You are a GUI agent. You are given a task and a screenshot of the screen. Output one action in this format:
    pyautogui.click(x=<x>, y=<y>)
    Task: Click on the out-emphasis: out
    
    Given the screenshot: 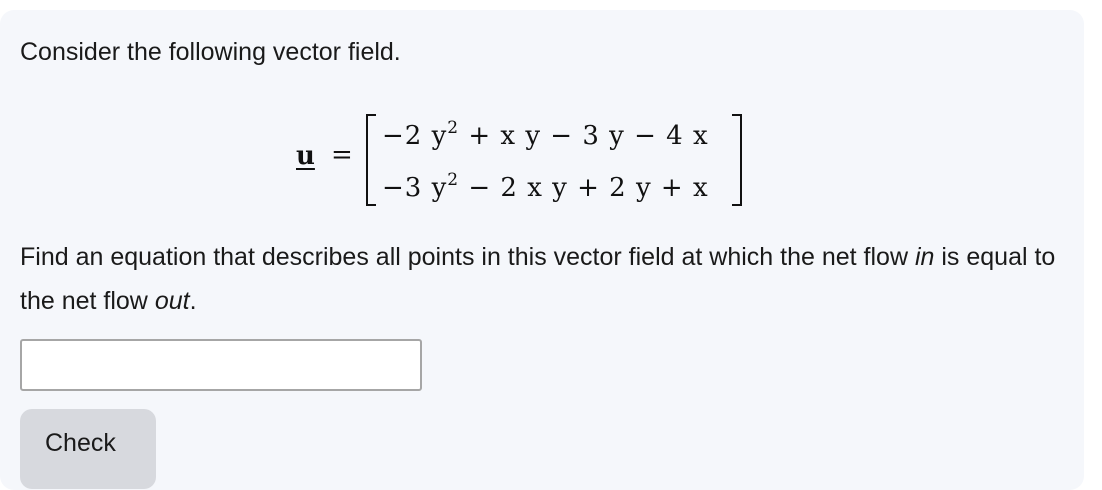 What is the action you would take?
    pyautogui.click(x=172, y=301)
    